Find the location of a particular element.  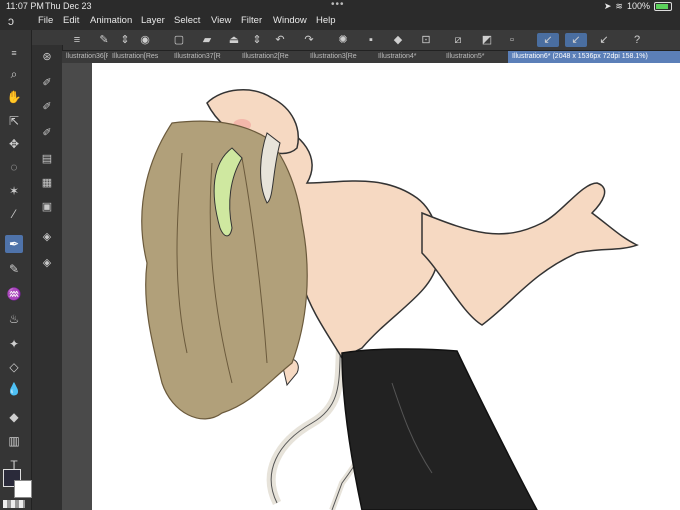

gradient-icon: ▥ is located at coordinates (14, 441).